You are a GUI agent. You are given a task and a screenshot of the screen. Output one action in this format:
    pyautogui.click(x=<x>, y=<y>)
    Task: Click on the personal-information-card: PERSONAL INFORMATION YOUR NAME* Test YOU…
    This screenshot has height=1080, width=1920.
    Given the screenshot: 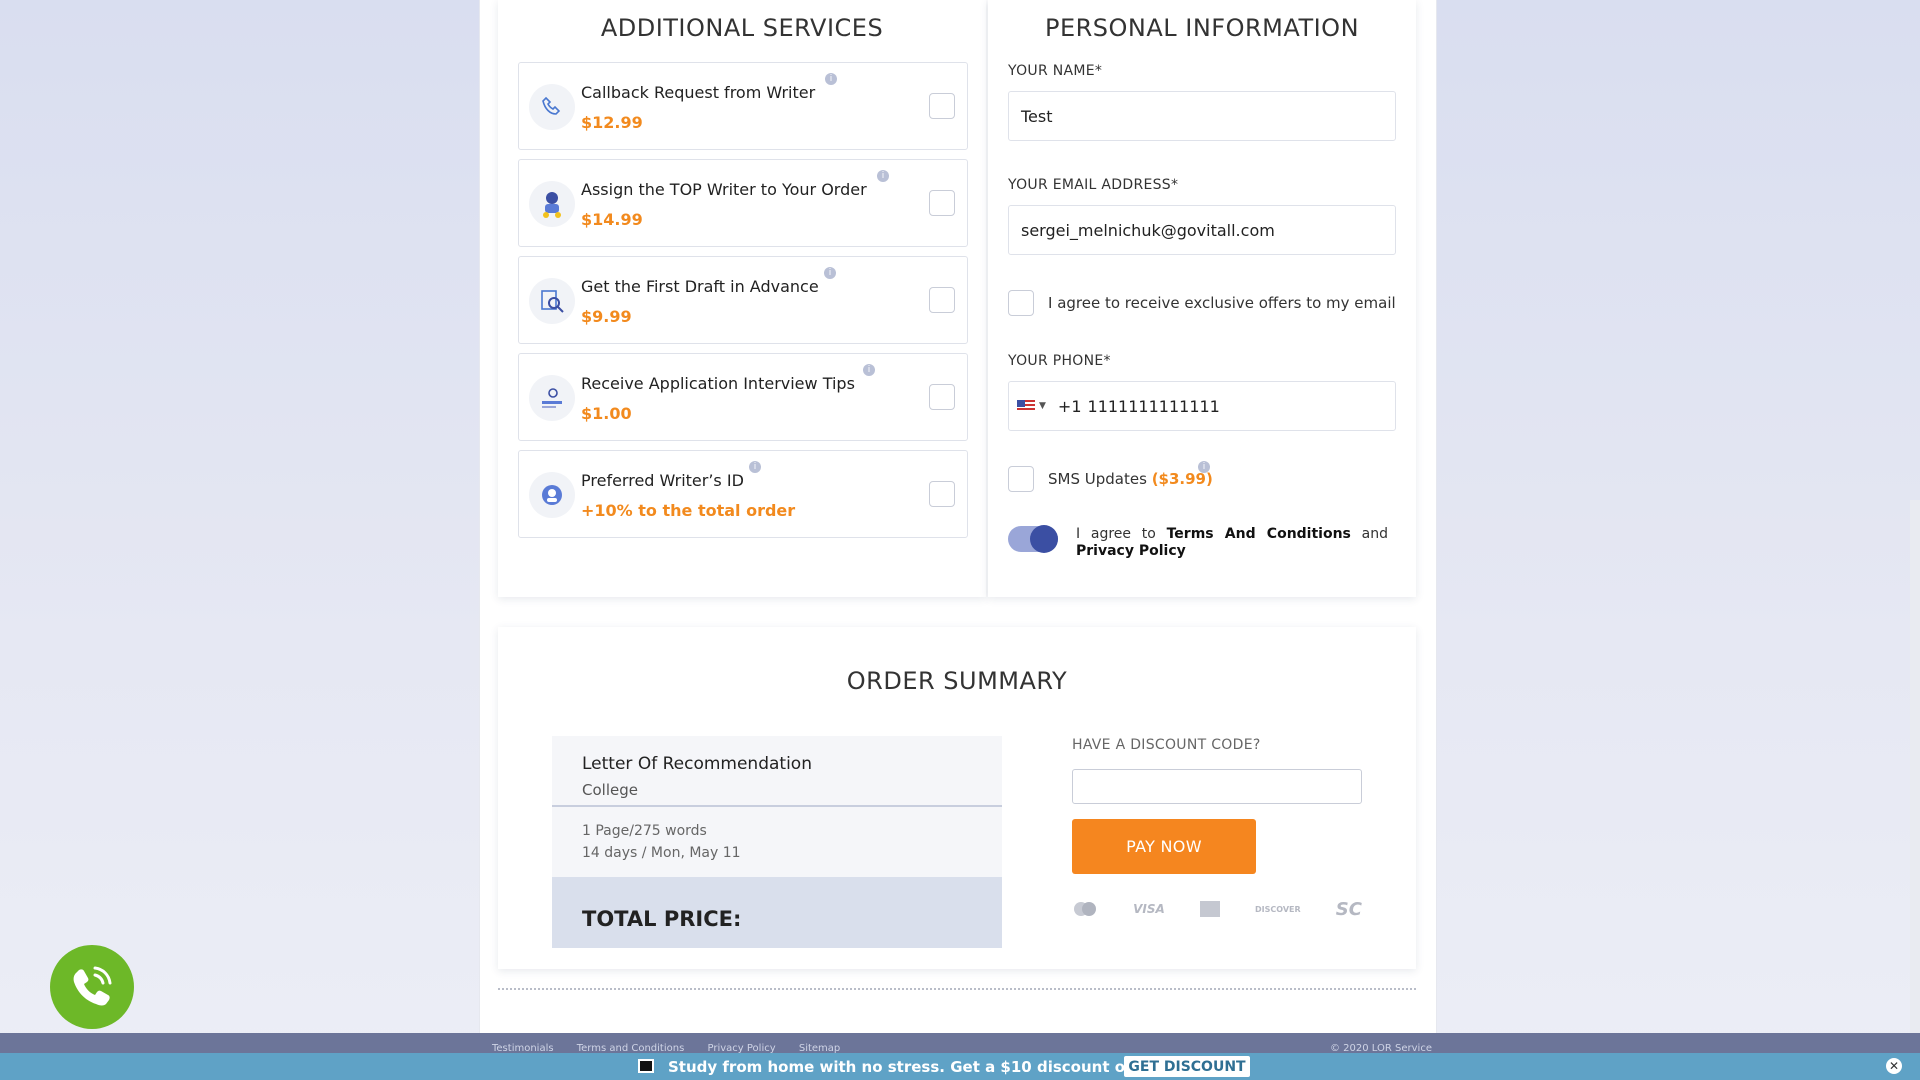 What is the action you would take?
    pyautogui.click(x=1202, y=298)
    